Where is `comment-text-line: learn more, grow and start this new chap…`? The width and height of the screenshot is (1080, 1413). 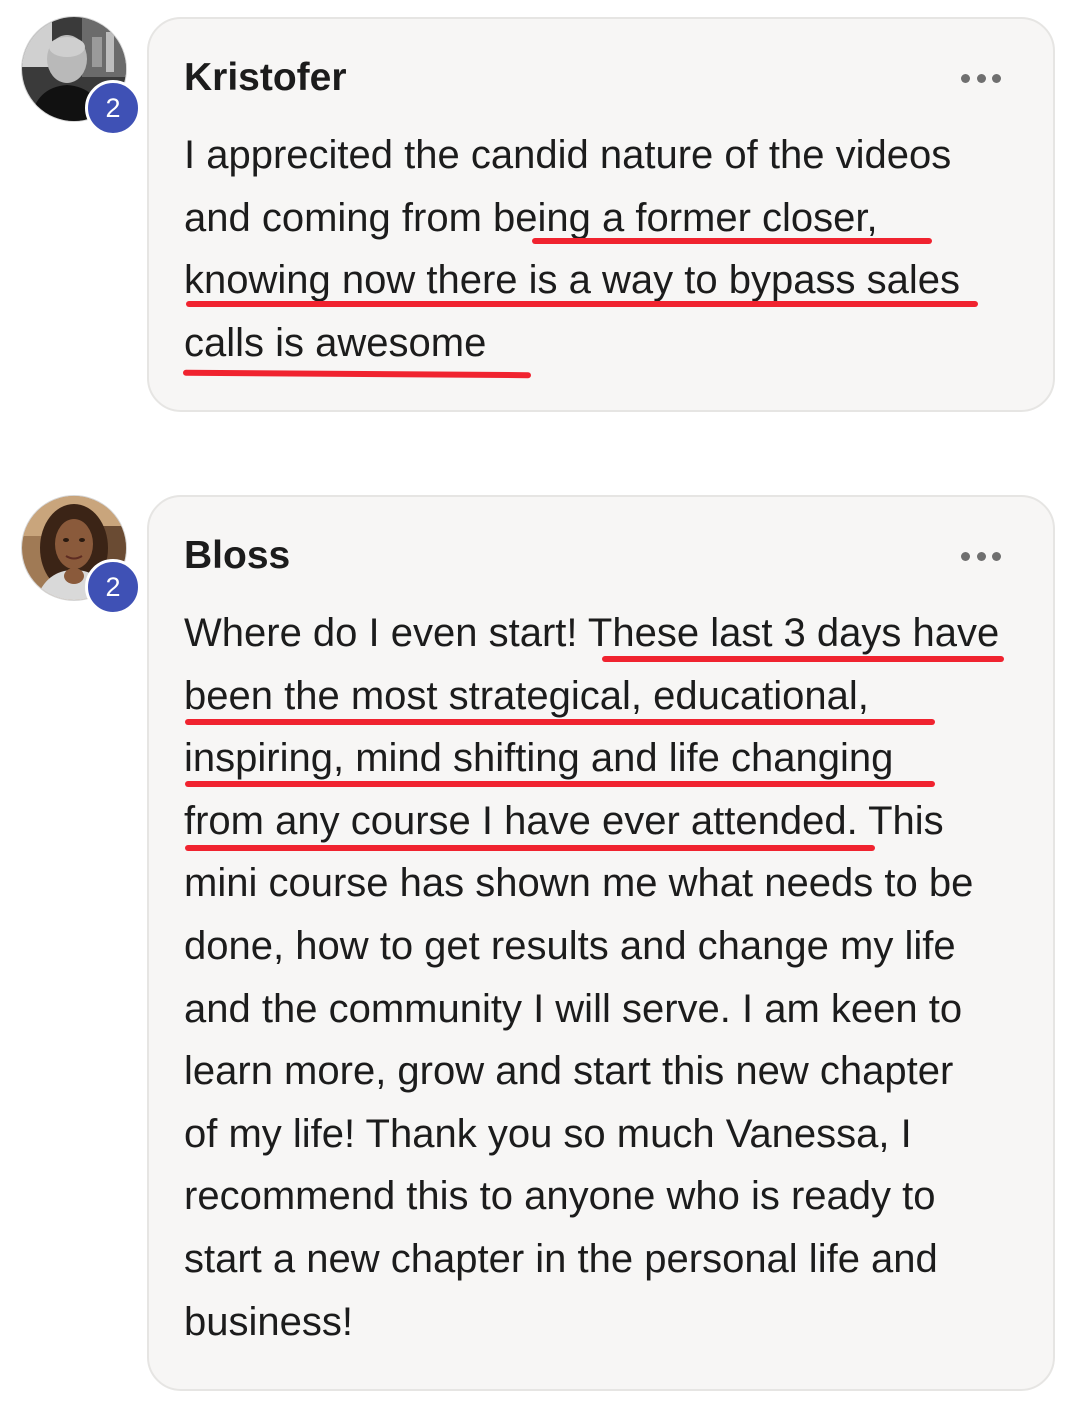 comment-text-line: learn more, grow and start this new chap… is located at coordinates (569, 1071).